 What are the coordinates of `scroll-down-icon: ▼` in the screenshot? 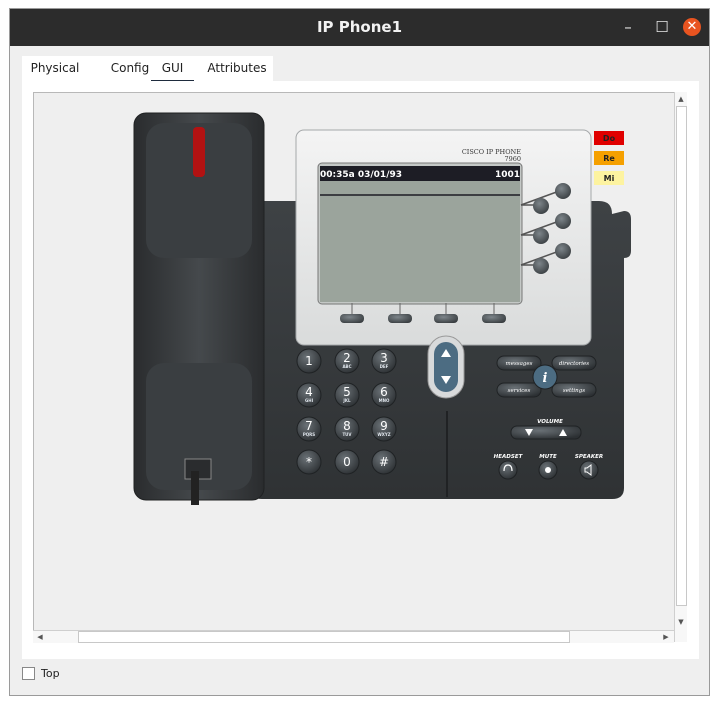 It's located at (681, 622).